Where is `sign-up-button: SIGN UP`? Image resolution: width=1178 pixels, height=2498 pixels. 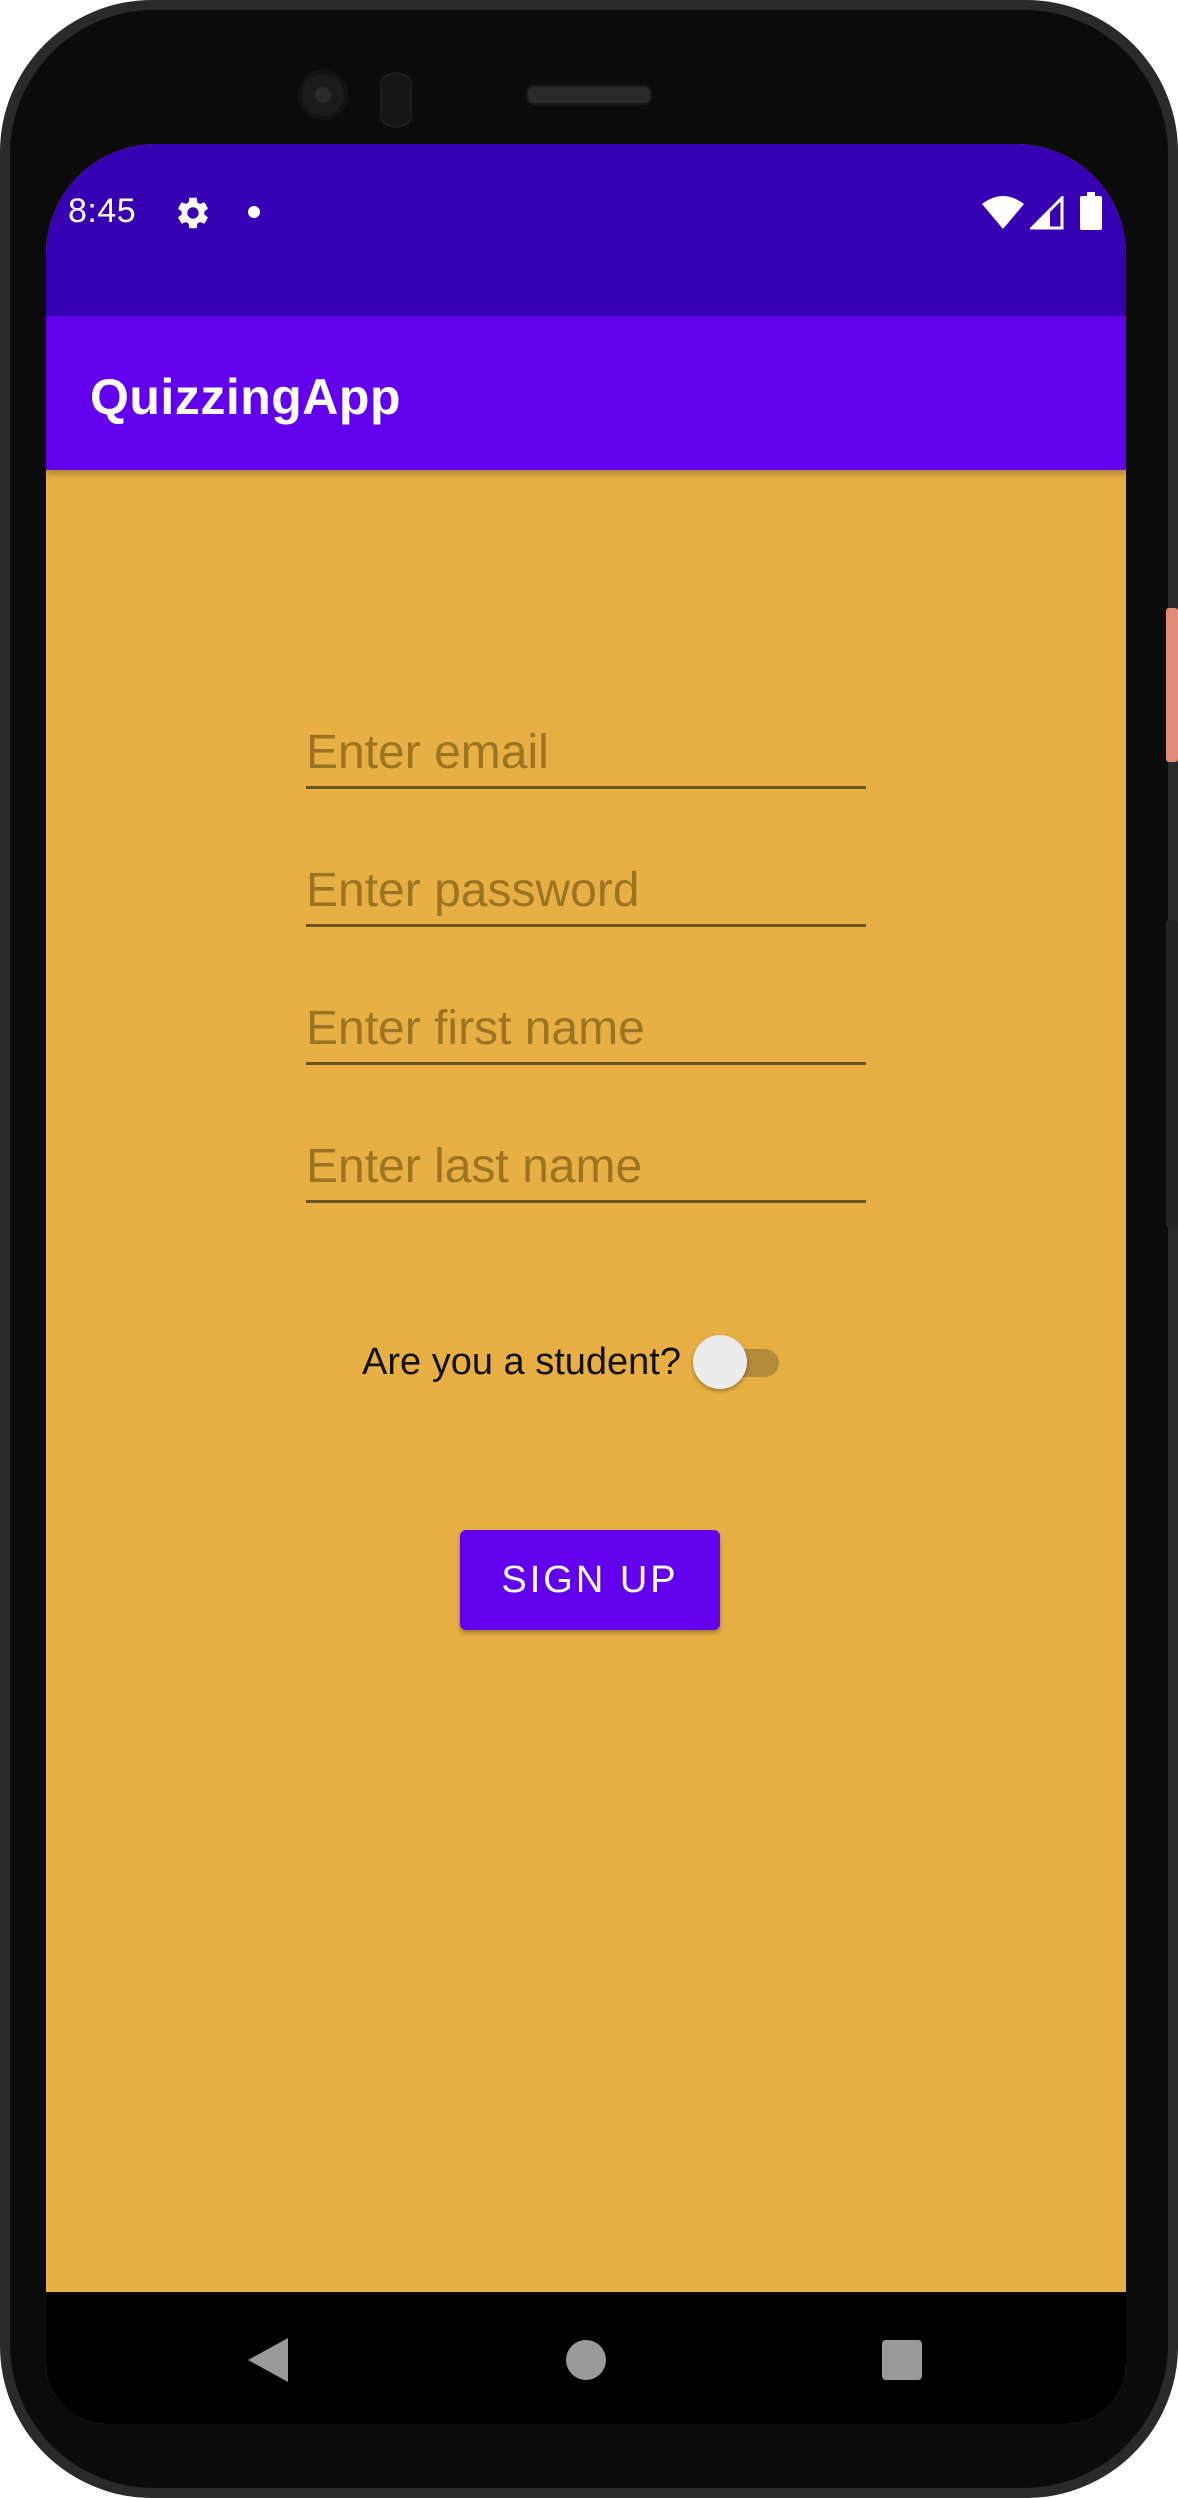 sign-up-button: SIGN UP is located at coordinates (590, 1580).